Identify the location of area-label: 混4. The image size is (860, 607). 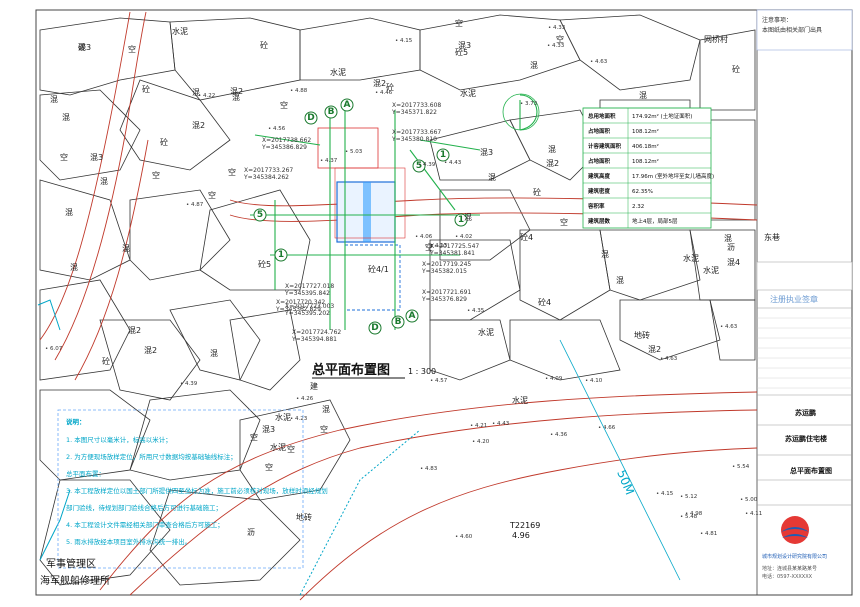
(733, 262).